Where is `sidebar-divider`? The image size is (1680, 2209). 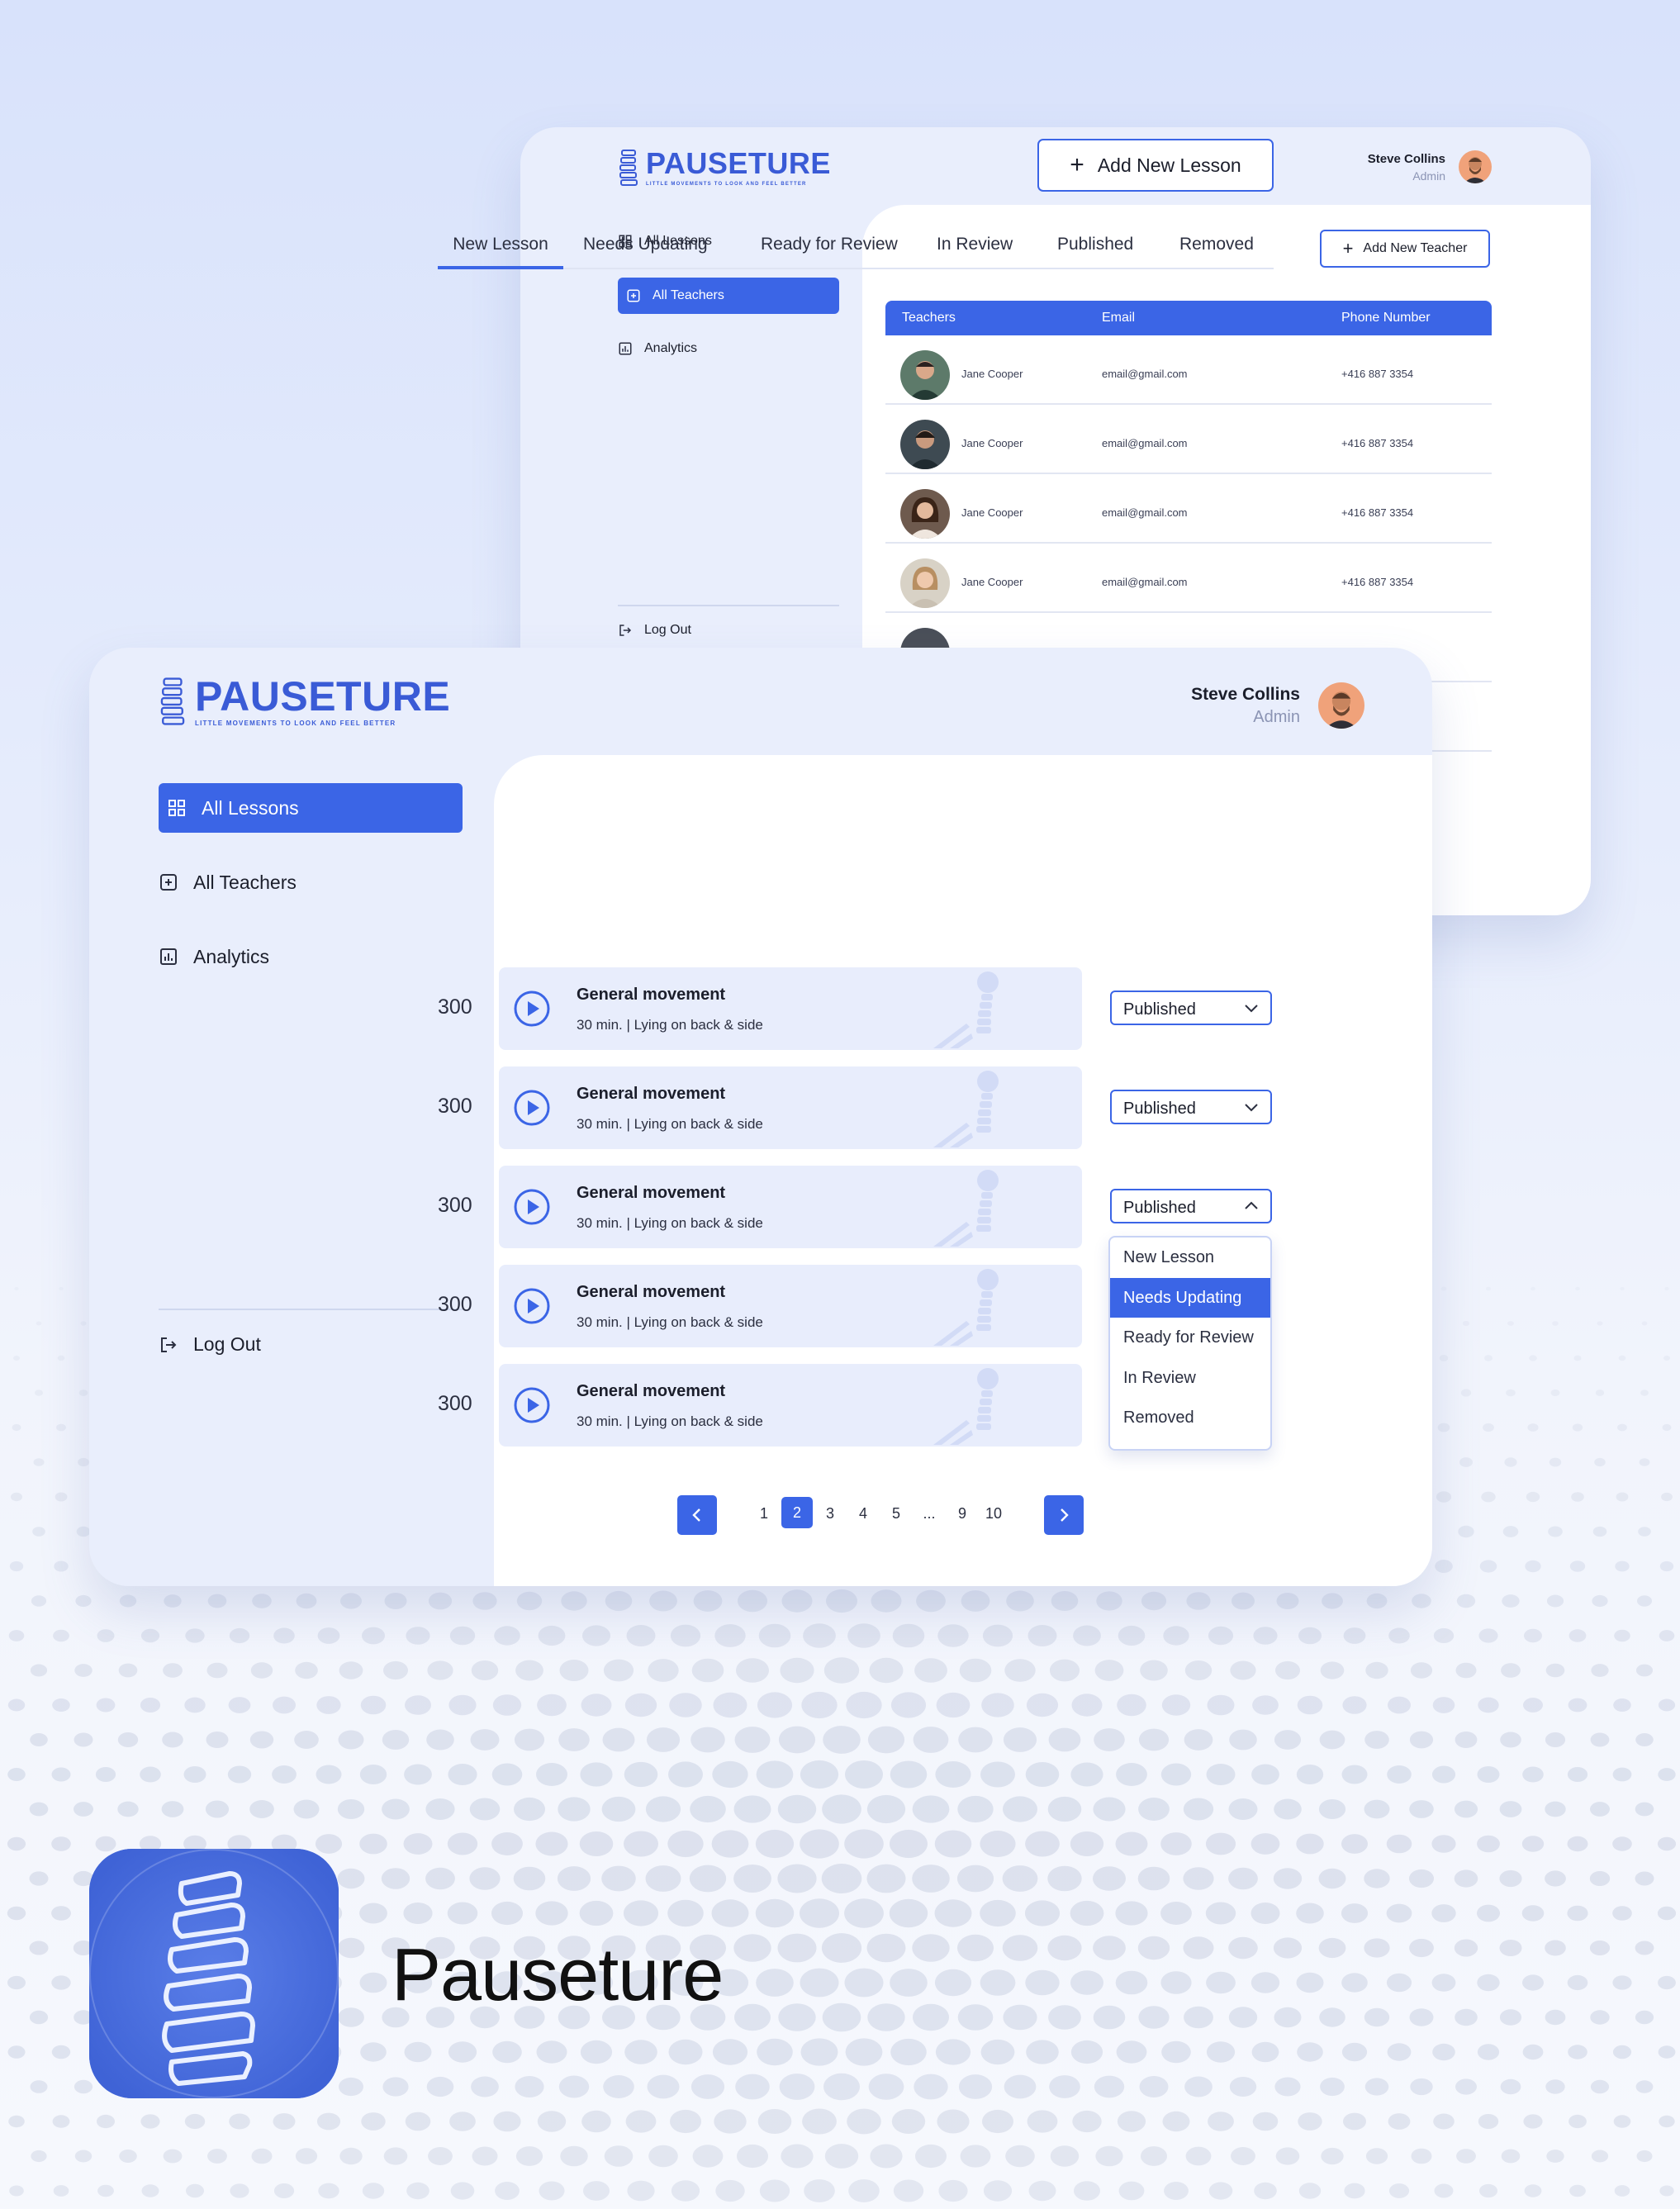
sidebar-divider is located at coordinates (311, 1309).